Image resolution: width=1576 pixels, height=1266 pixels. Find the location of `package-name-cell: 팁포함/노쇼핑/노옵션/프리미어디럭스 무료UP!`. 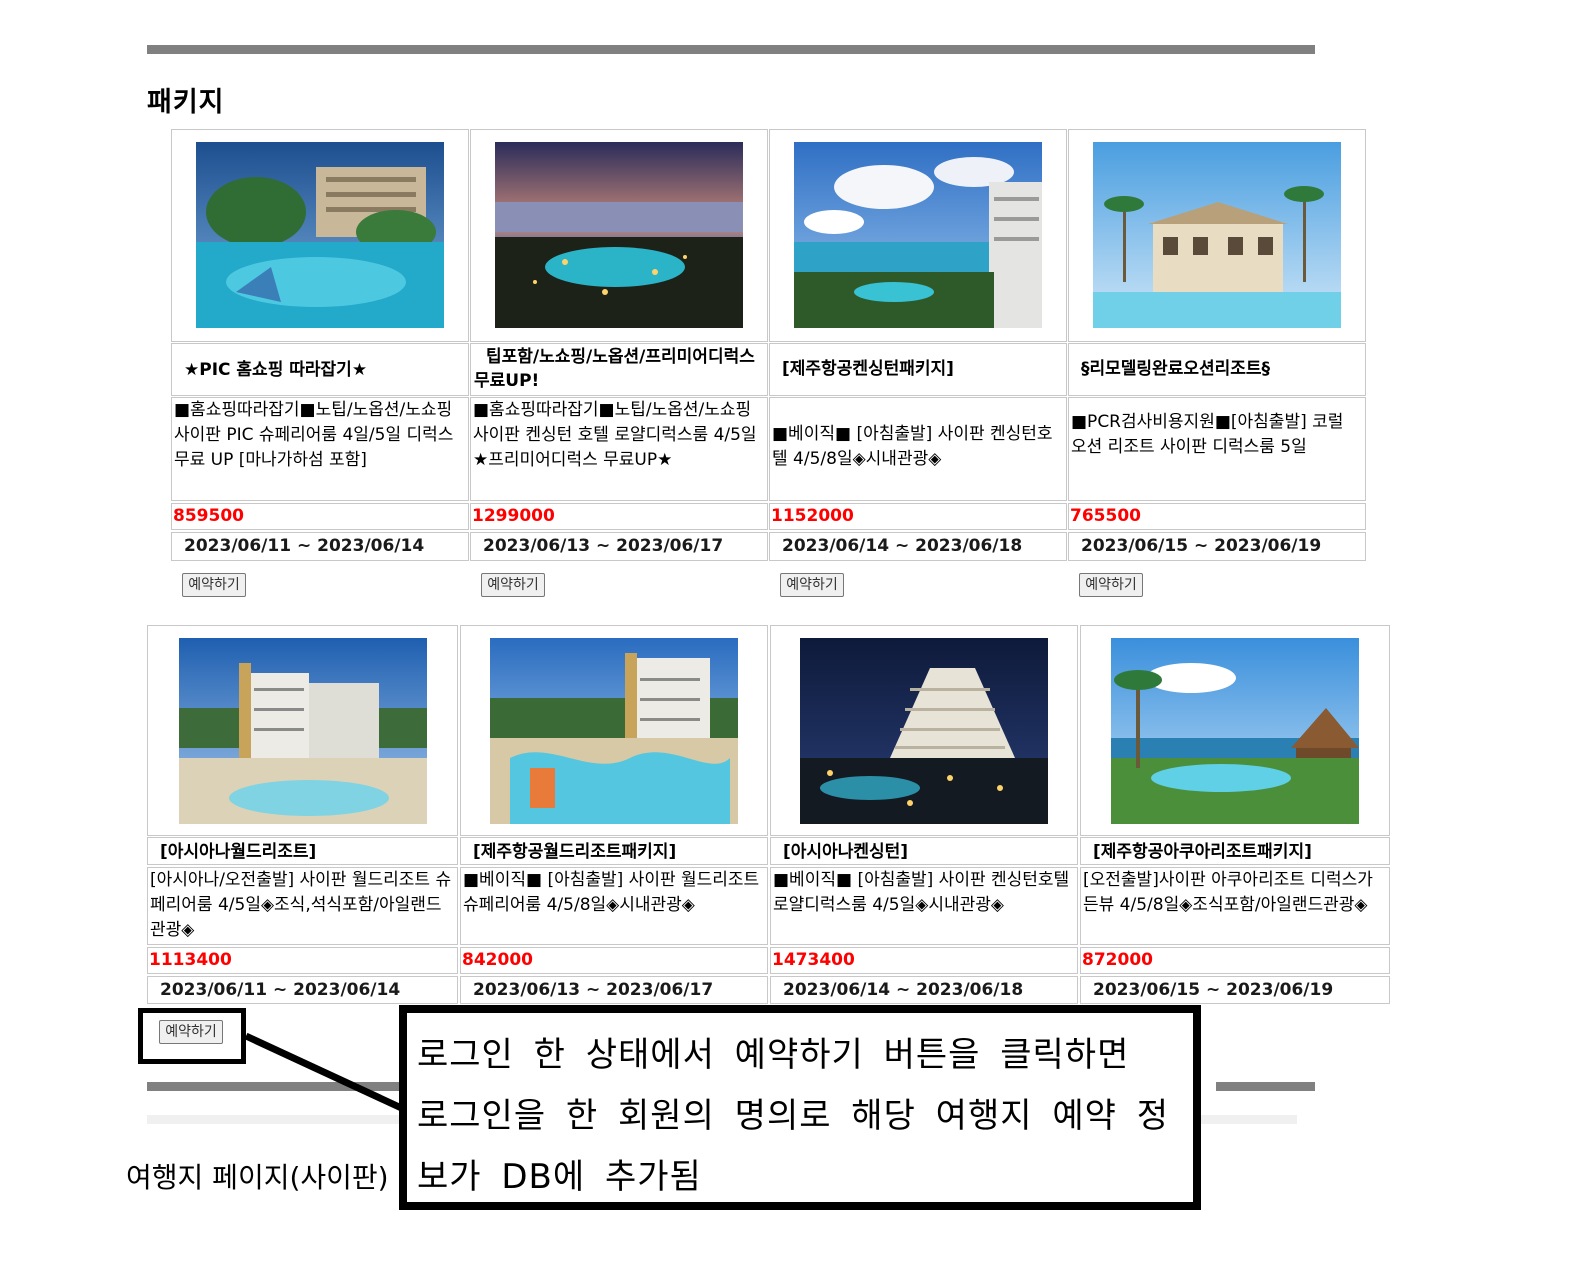

package-name-cell: 팁포함/노쇼핑/노옵션/프리미어디럭스 무료UP! is located at coordinates (619, 369).